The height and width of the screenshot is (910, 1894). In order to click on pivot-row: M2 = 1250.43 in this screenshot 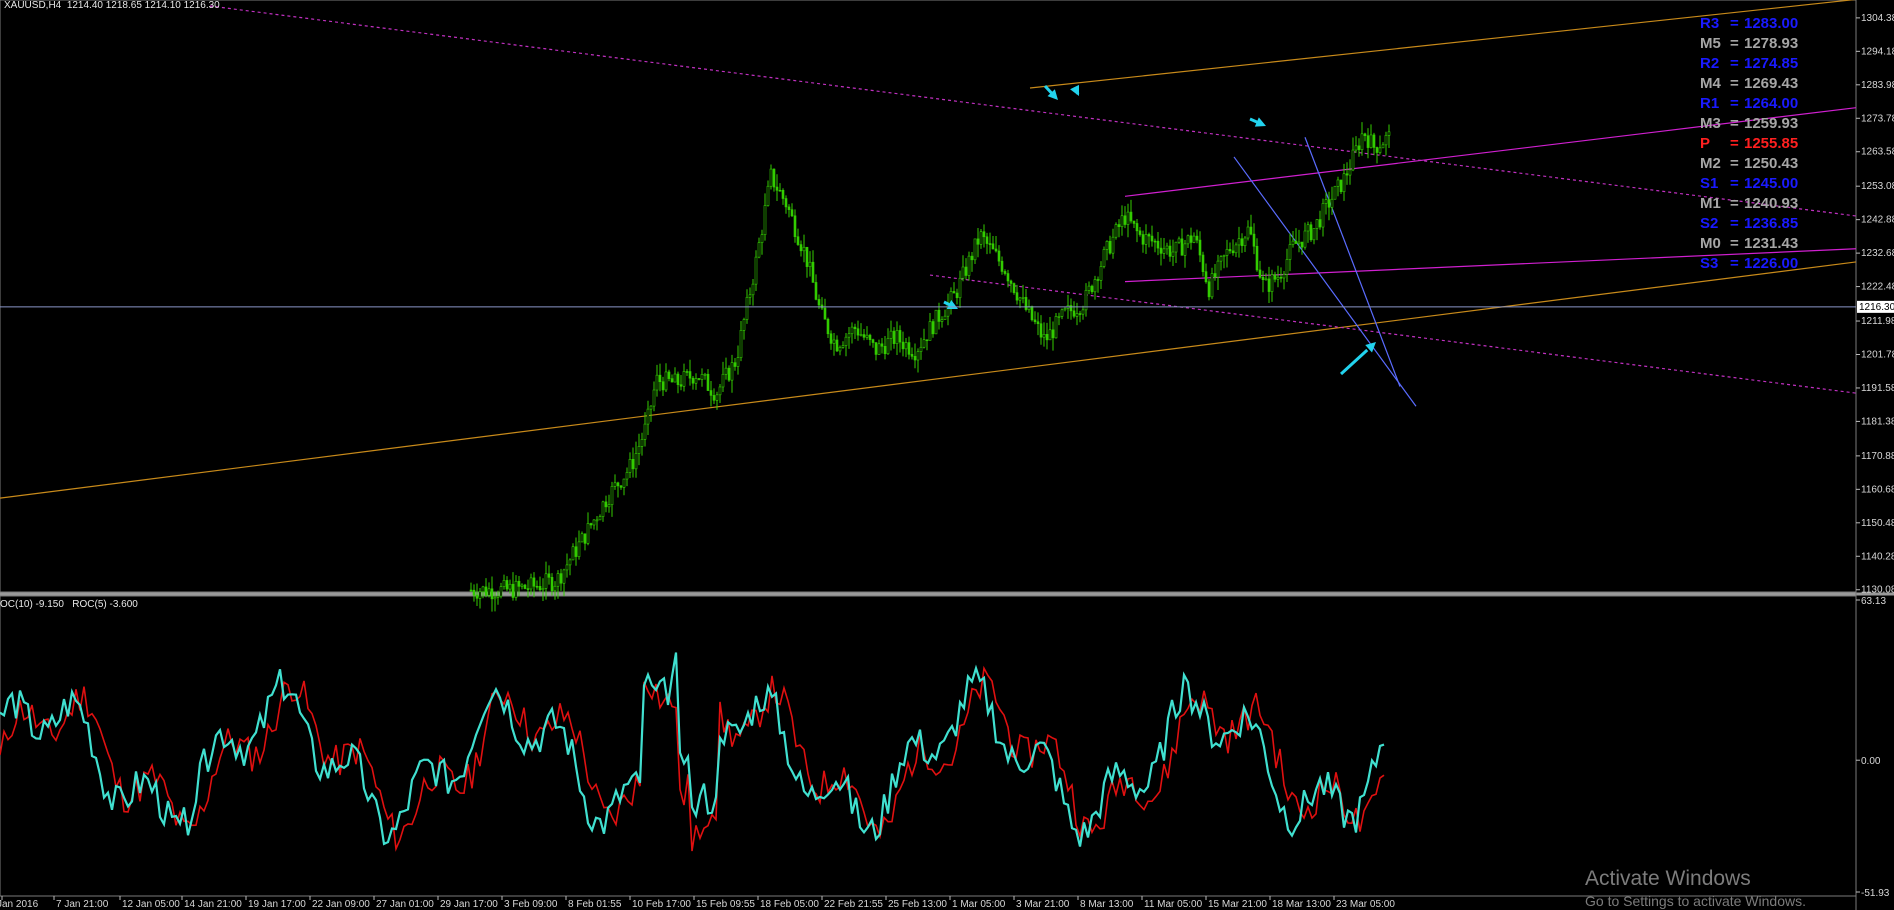, I will do `click(1767, 164)`.